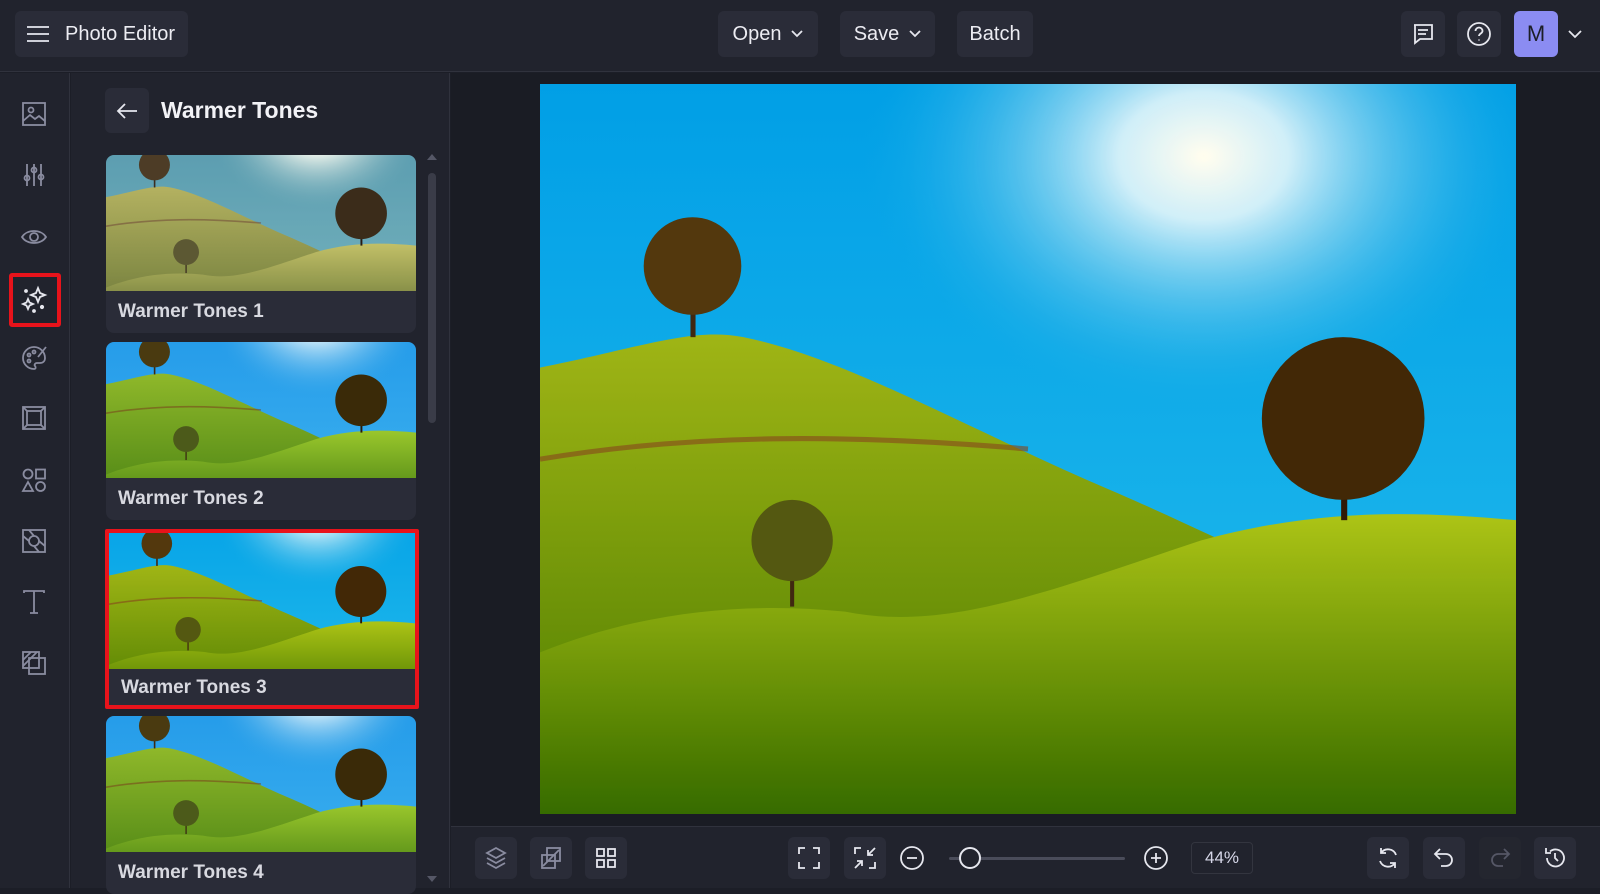  Describe the element at coordinates (191, 311) in the screenshot. I see `effect-label: Warmer Tones 1` at that location.